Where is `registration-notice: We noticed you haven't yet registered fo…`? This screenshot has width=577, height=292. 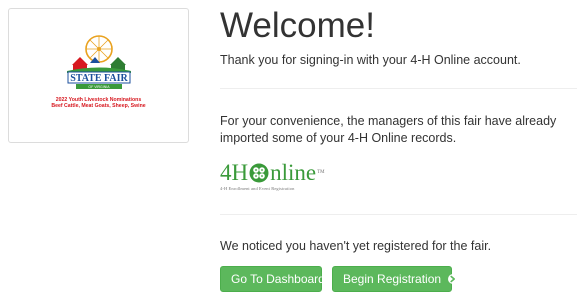 registration-notice: We noticed you haven't yet registered fo… is located at coordinates (356, 246).